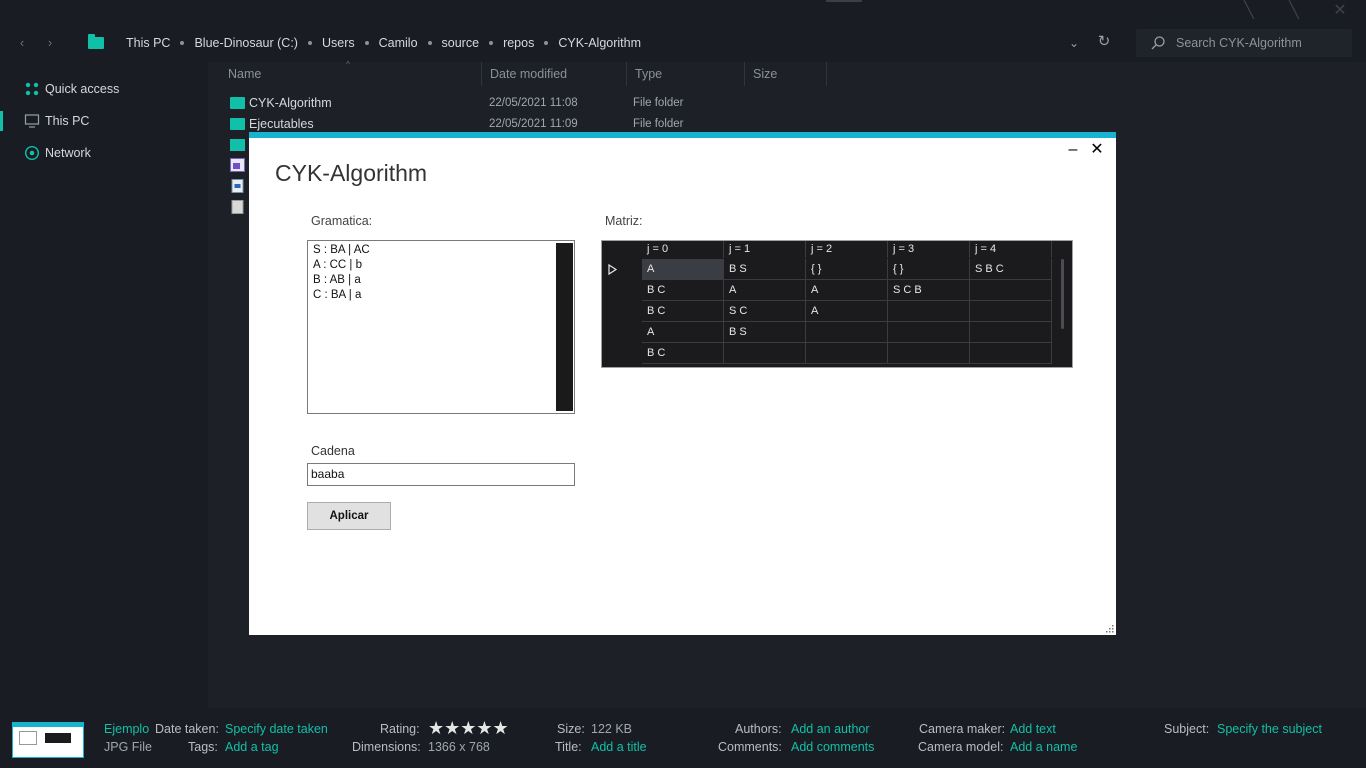 Image resolution: width=1366 pixels, height=768 pixels. What do you see at coordinates (459, 747) in the screenshot?
I see `dimensions-value: 1366 x 768` at bounding box center [459, 747].